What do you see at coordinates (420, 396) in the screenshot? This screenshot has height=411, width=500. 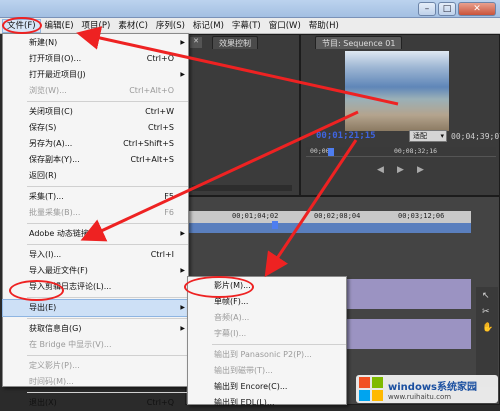 I see `watermark-url: www.ruihaitu.com` at bounding box center [420, 396].